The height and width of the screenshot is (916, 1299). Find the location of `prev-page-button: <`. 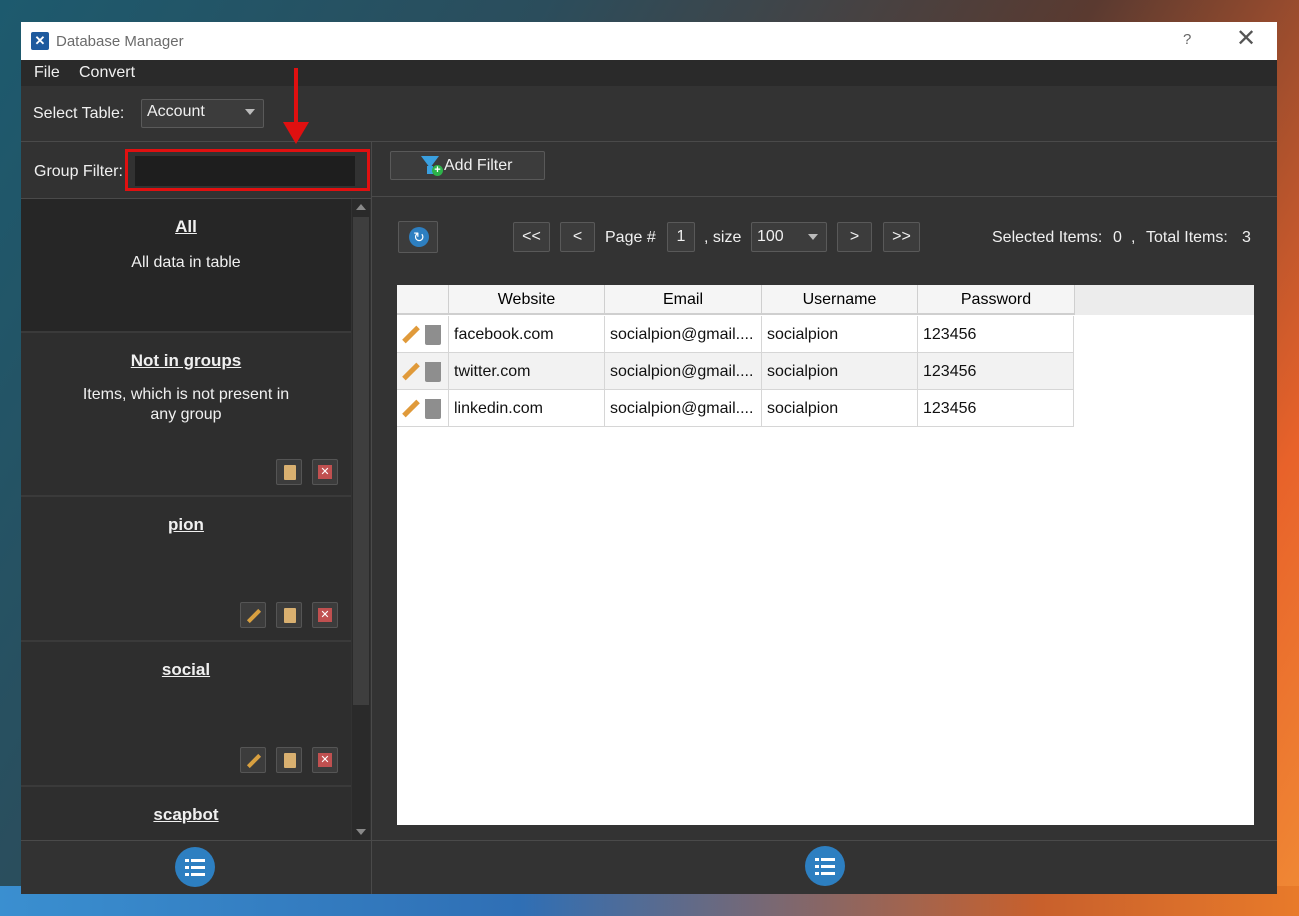

prev-page-button: < is located at coordinates (577, 237).